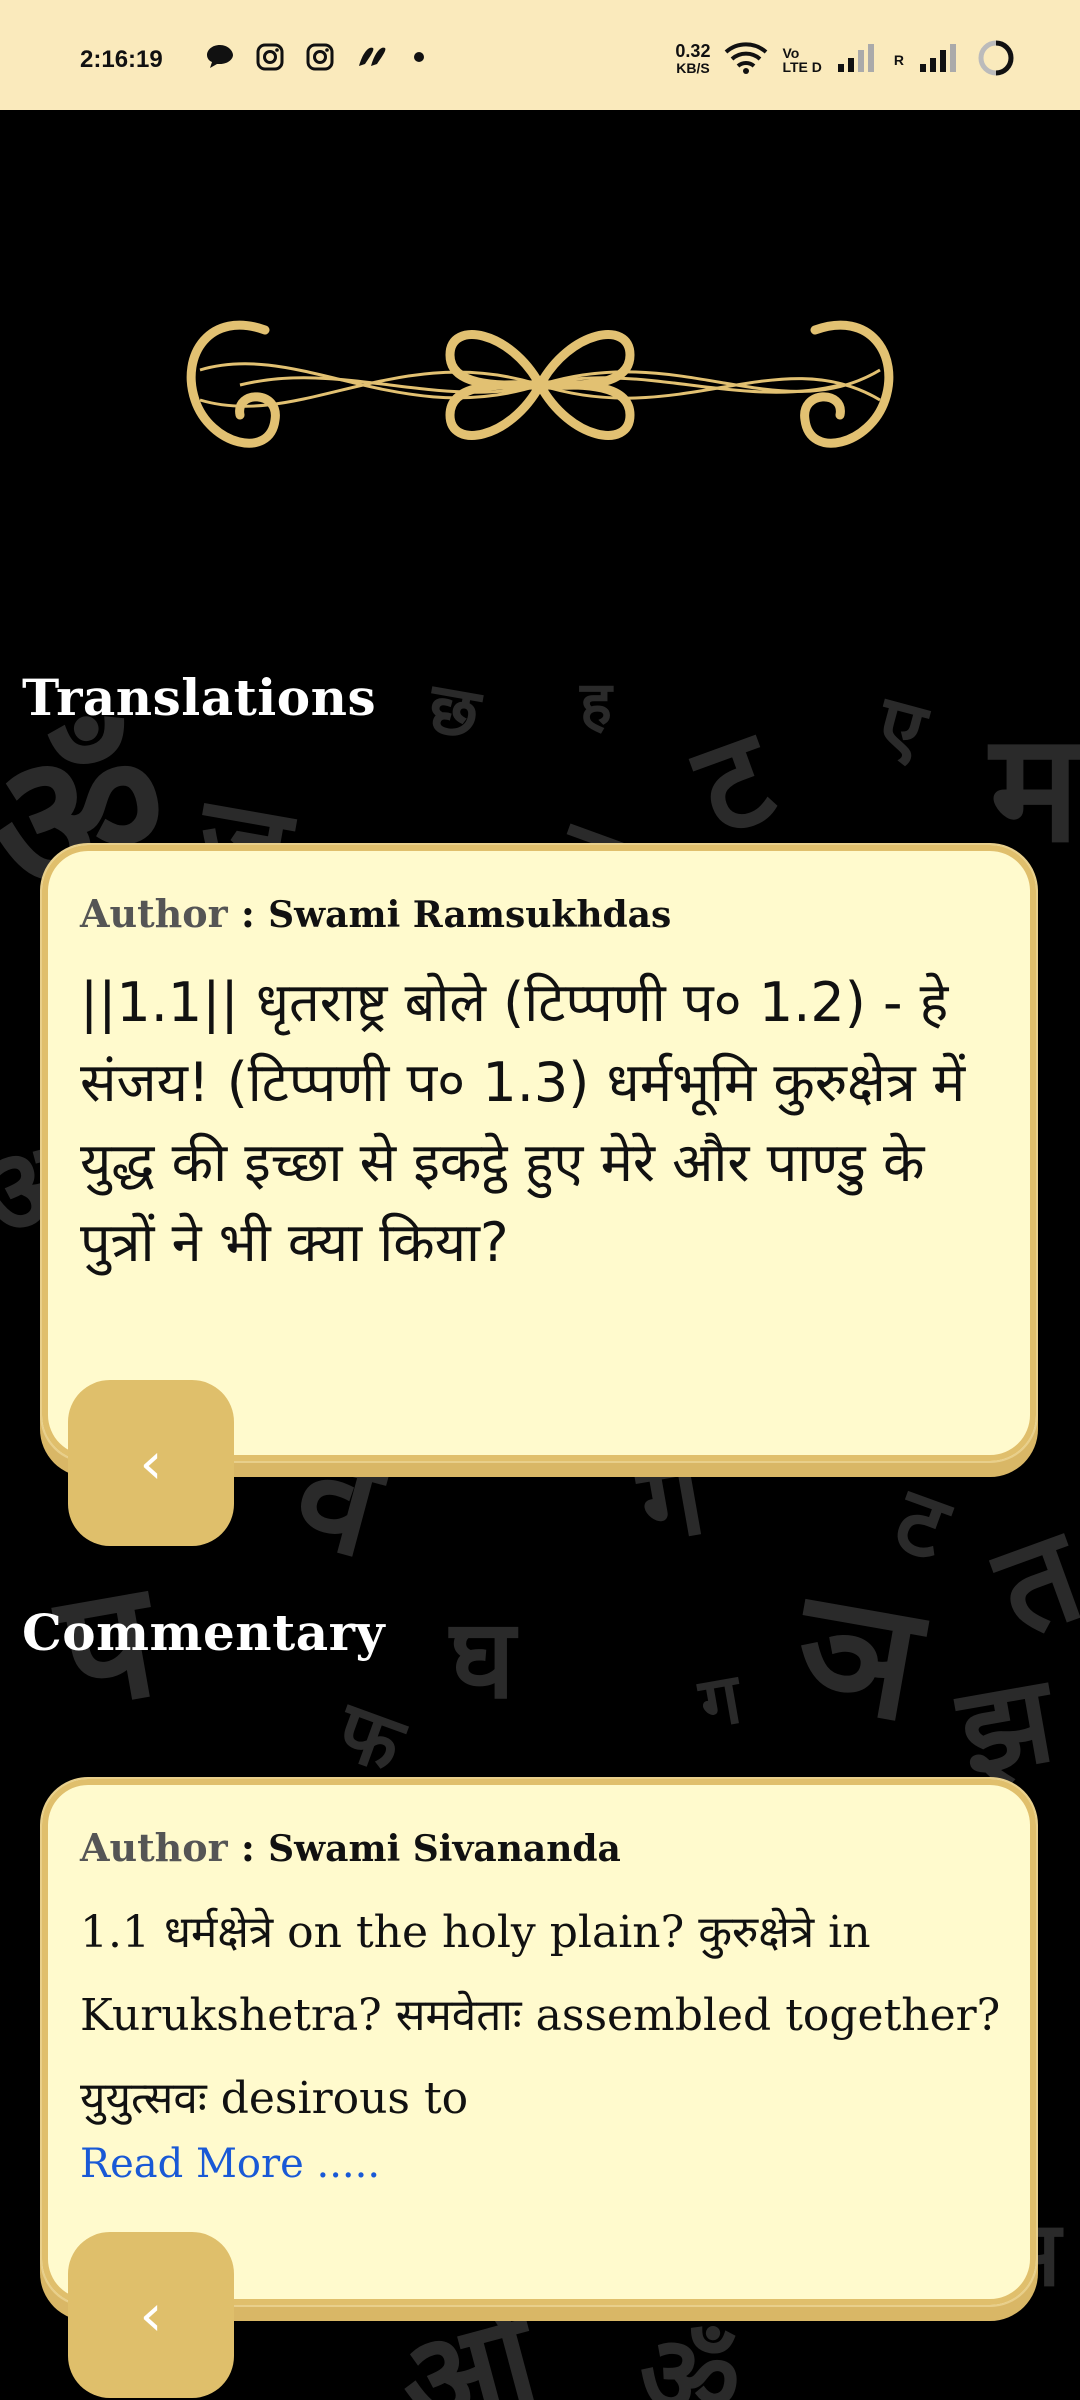 This screenshot has height=2400, width=1080. I want to click on author-line: Author : Swami Sivananda, so click(350, 1847).